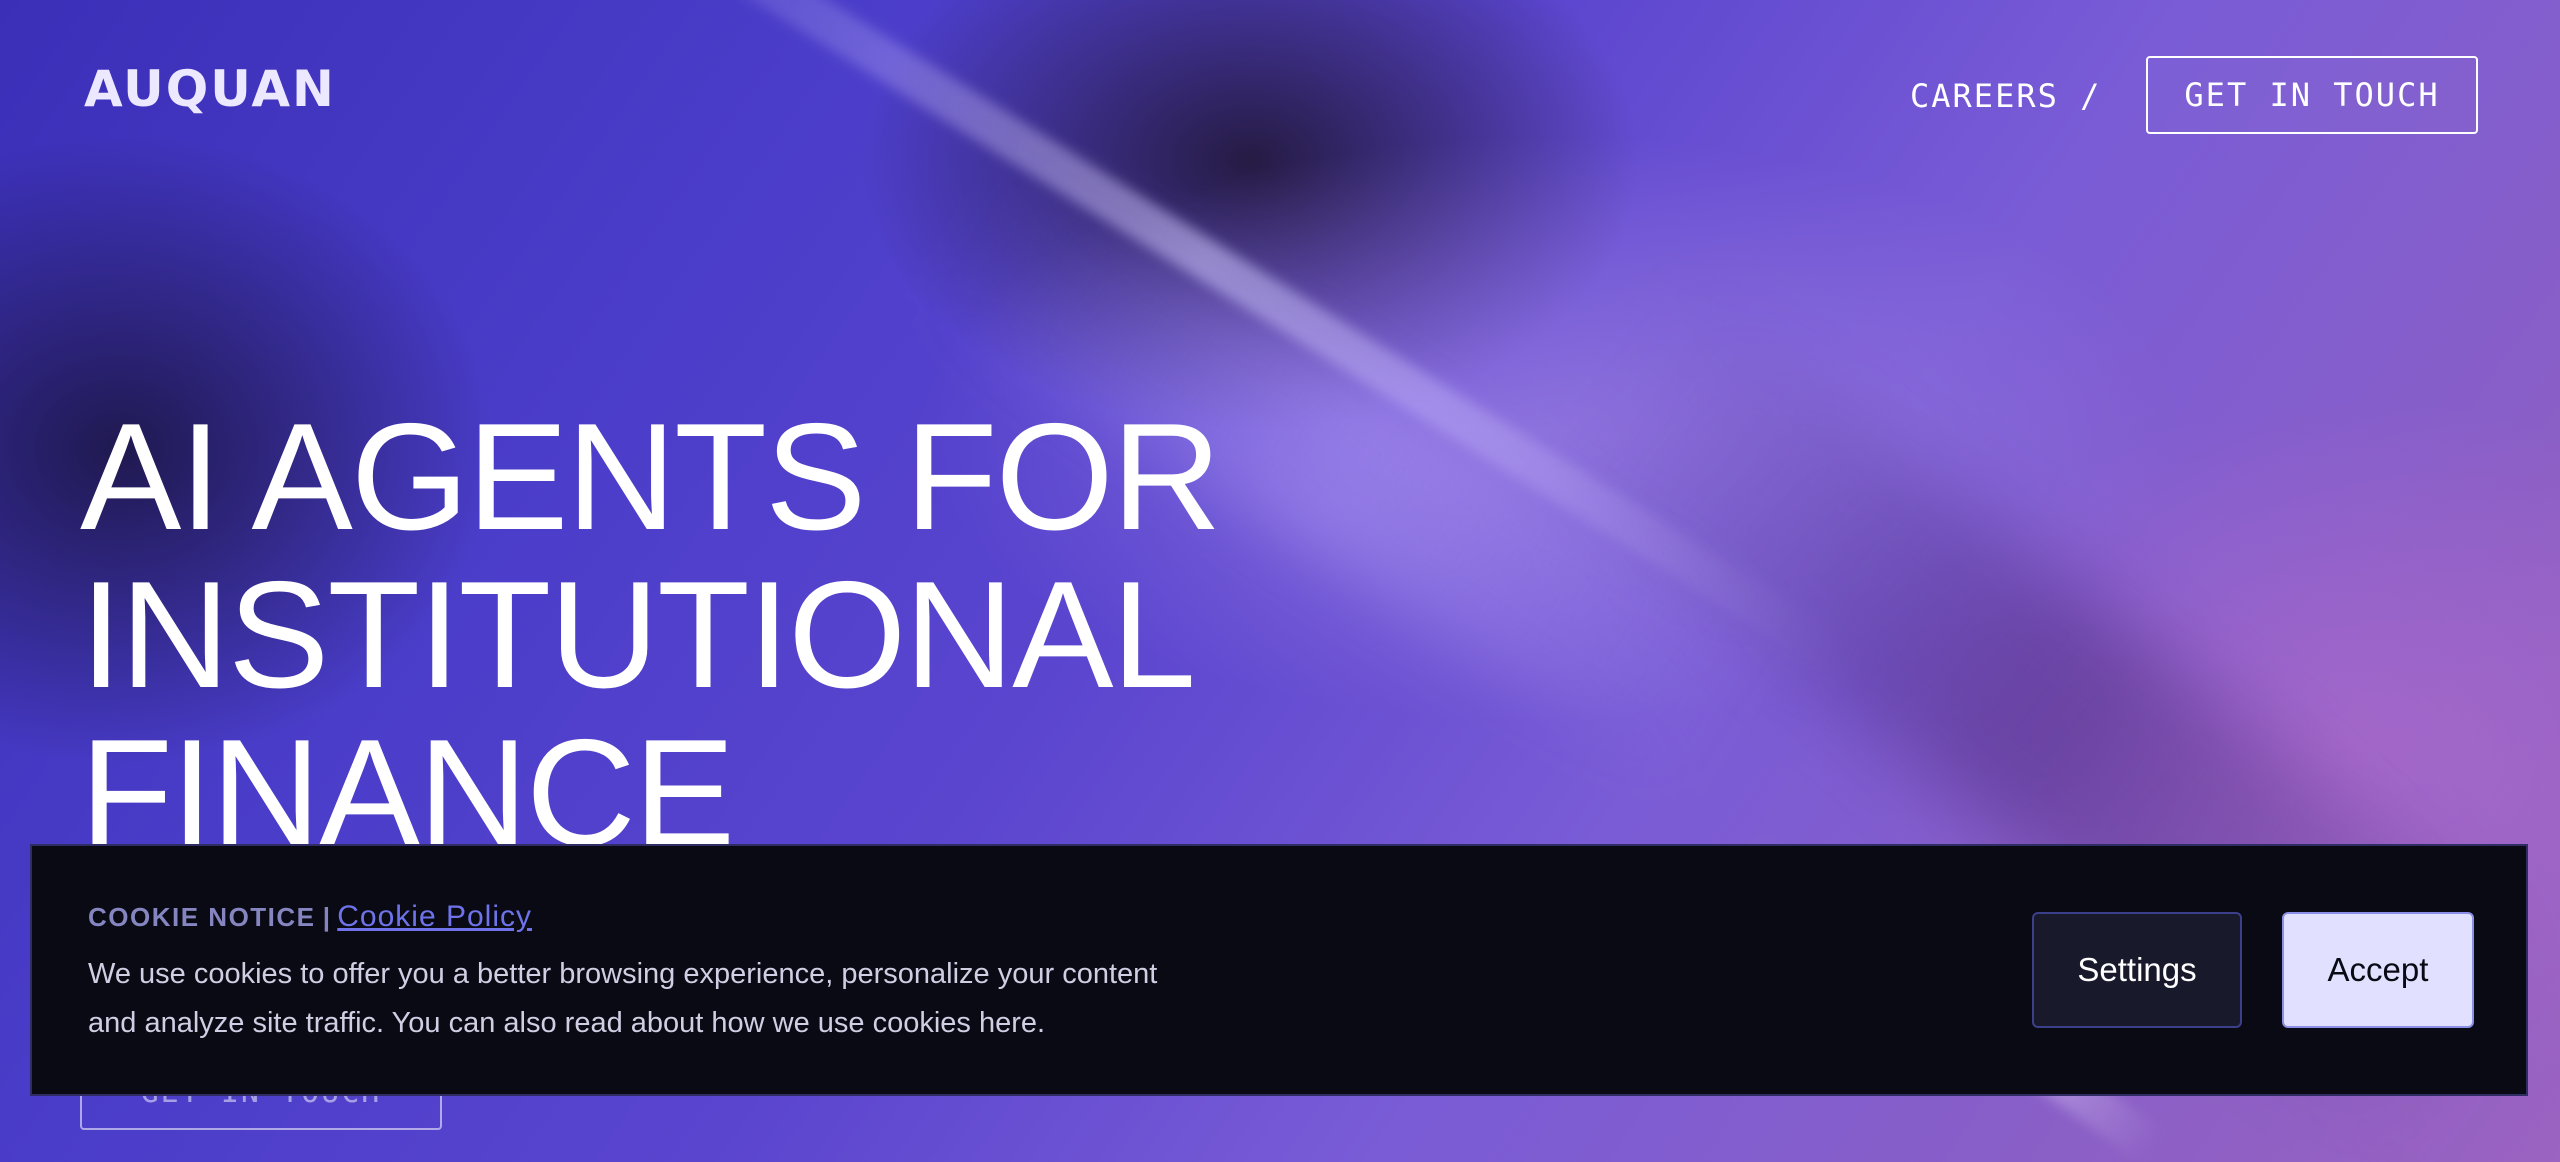  I want to click on careers-link: CAREERS /, so click(2005, 96).